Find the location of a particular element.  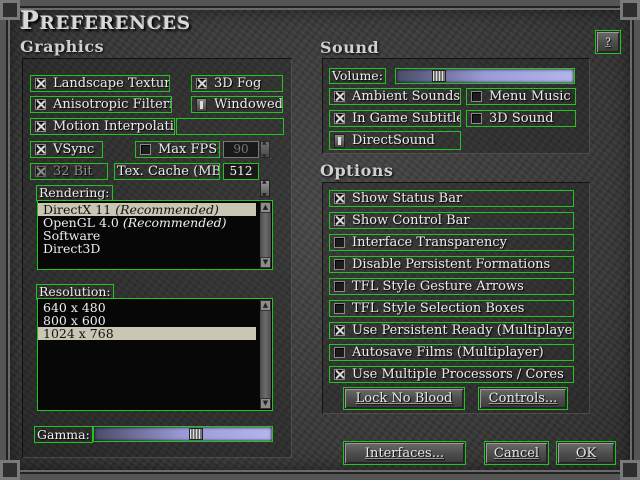

rendering-label: Rendering: is located at coordinates (74, 193).